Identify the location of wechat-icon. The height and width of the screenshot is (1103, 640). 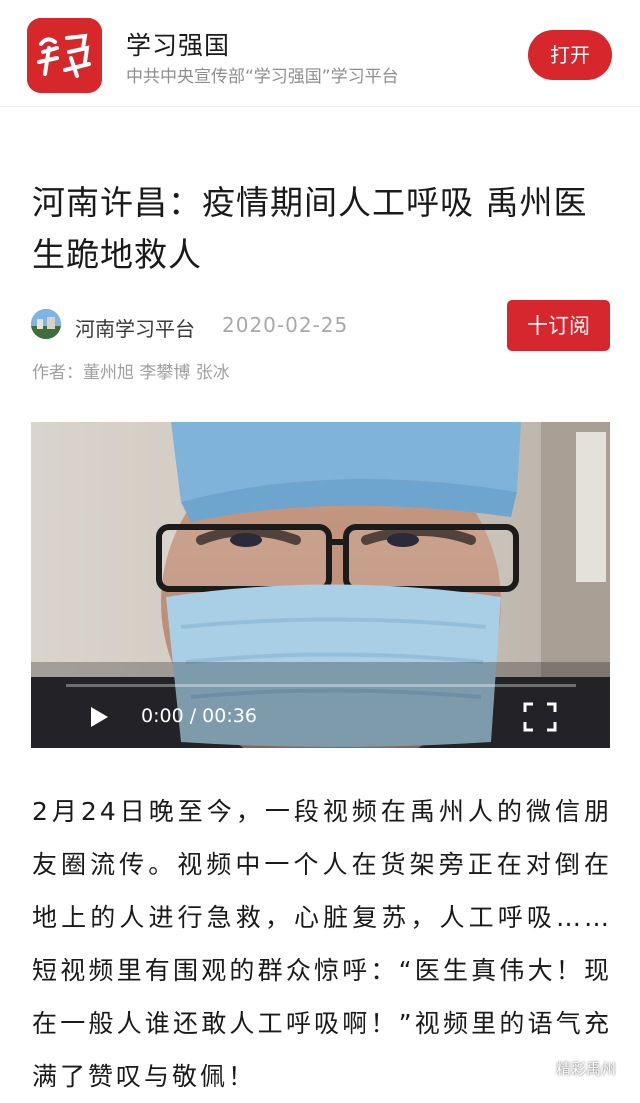
(541, 1067).